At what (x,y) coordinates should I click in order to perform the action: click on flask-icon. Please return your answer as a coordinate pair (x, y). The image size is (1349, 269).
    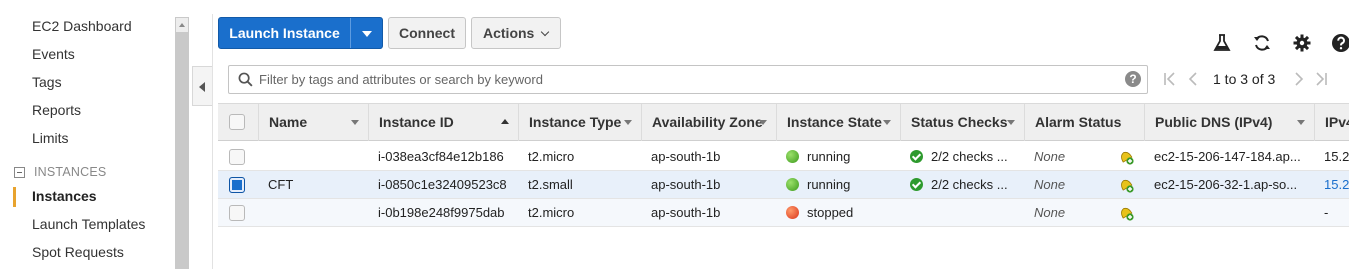
    Looking at the image, I should click on (1222, 43).